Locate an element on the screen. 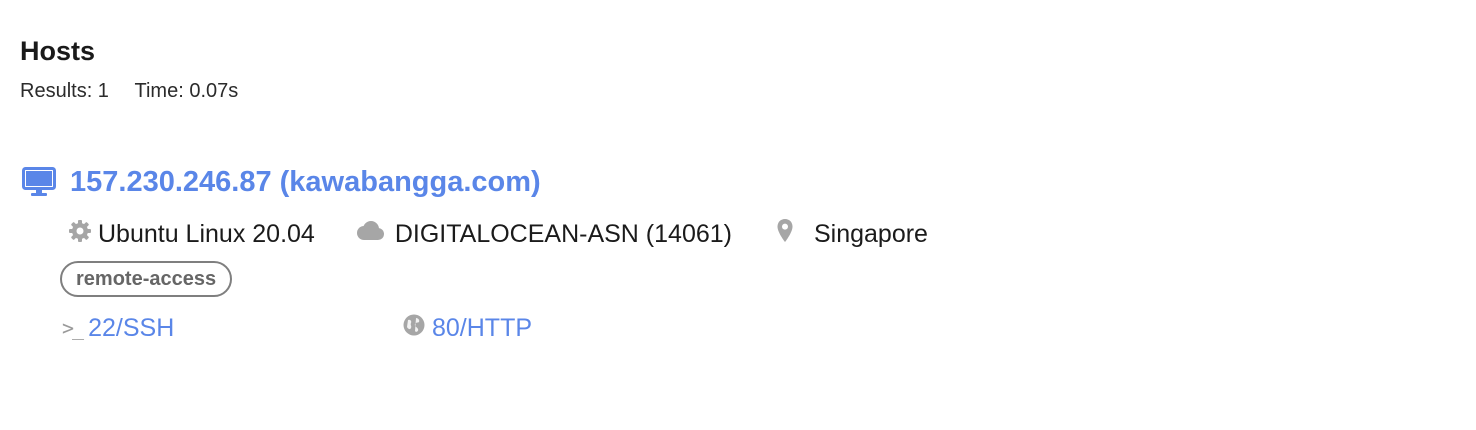 This screenshot has width=1476, height=430. port-list: >_ 22/SSH 80/HTTP is located at coordinates (742, 328).